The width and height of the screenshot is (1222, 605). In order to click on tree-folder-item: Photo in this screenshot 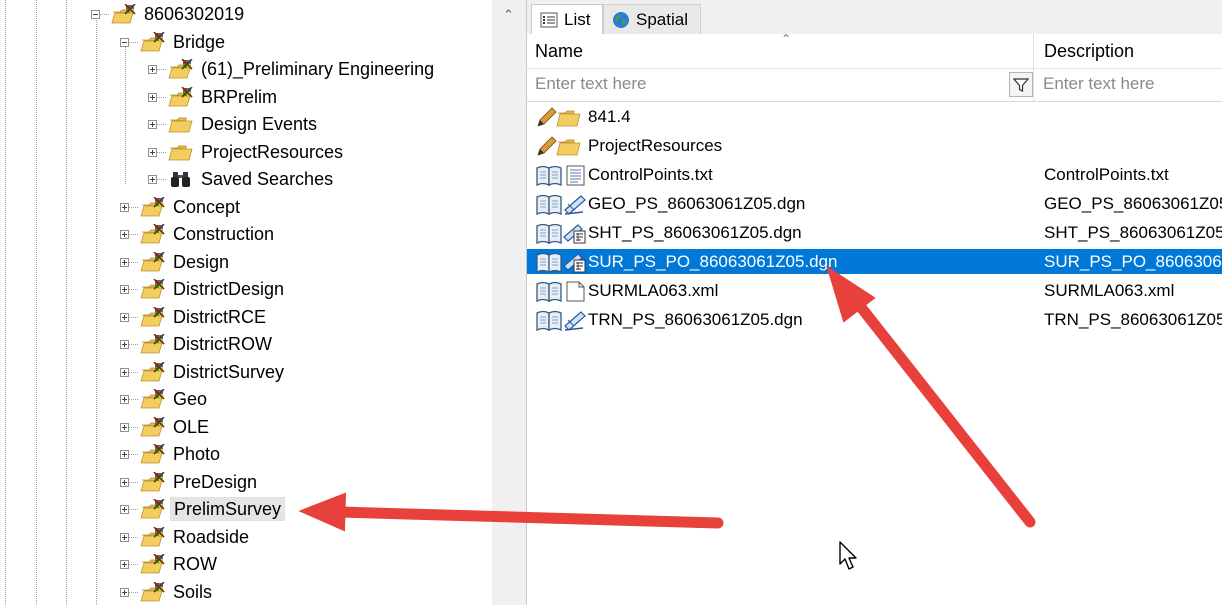, I will do `click(181, 454)`.